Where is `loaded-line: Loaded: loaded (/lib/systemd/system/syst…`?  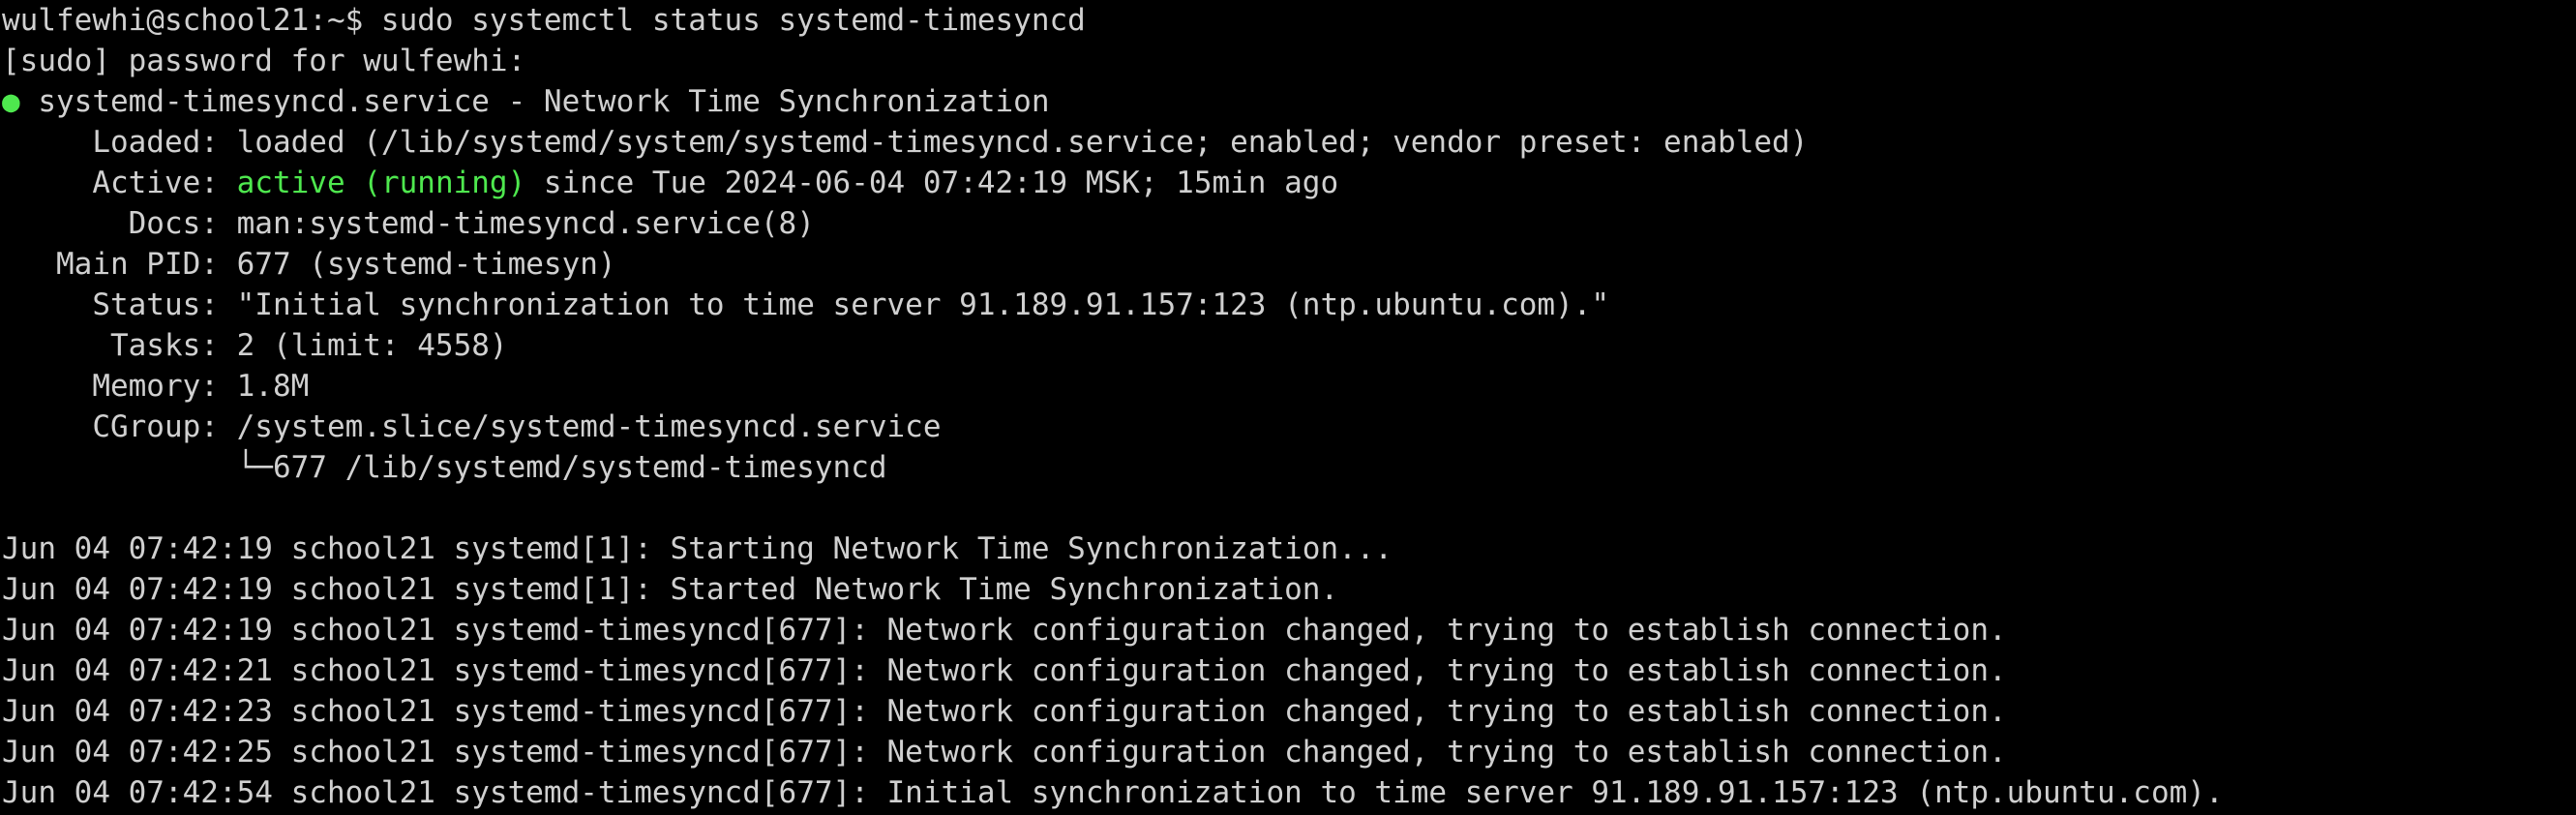 loaded-line: Loaded: loaded (/lib/systemd/system/syst… is located at coordinates (905, 142).